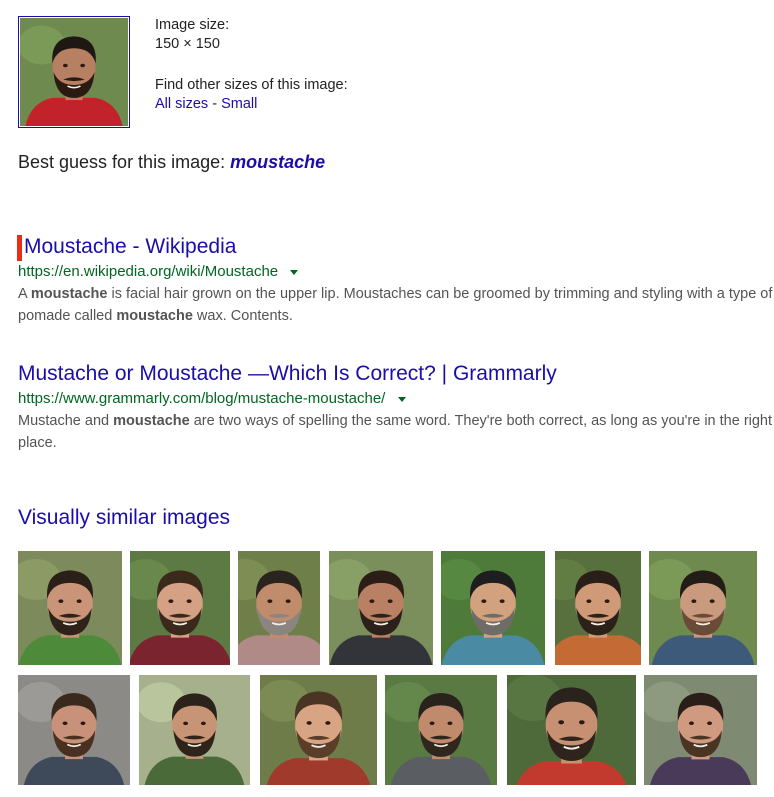 This screenshot has height=797, width=774. What do you see at coordinates (187, 44) in the screenshot?
I see `image-size-value: 150 × 150` at bounding box center [187, 44].